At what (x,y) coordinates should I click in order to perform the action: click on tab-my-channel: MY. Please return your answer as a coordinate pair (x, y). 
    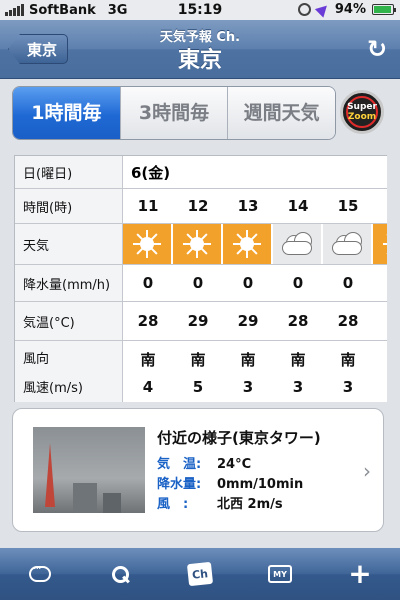
    Looking at the image, I should click on (280, 574).